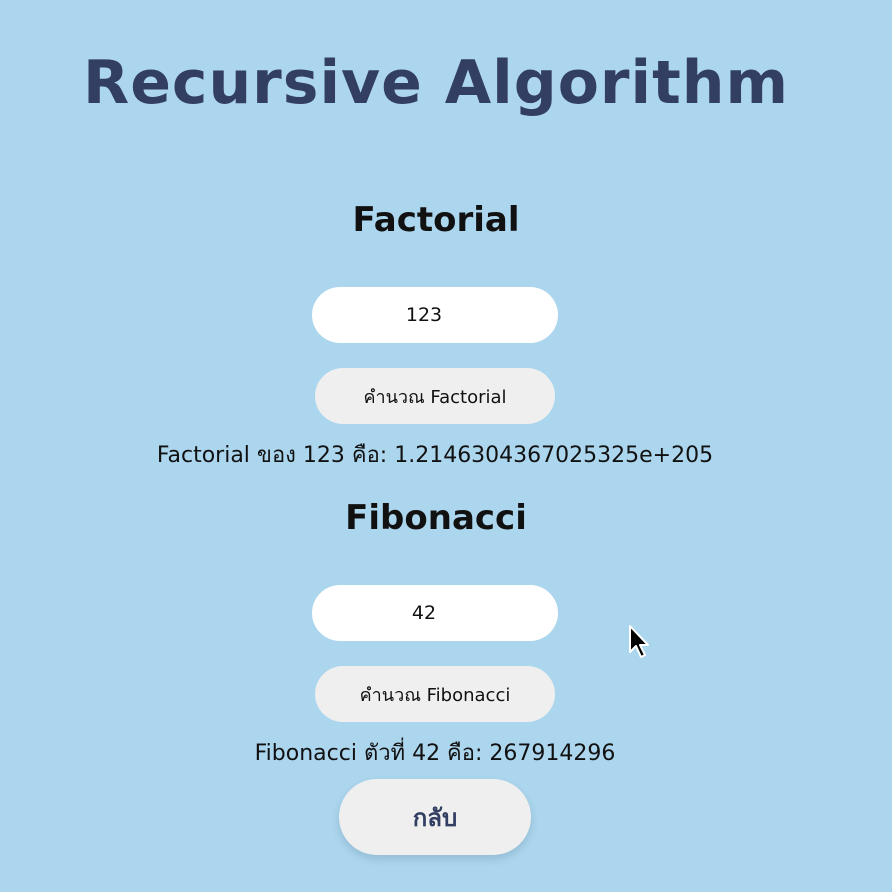 This screenshot has height=892, width=892. I want to click on fibonacci-heading: Fibonacci, so click(436, 518).